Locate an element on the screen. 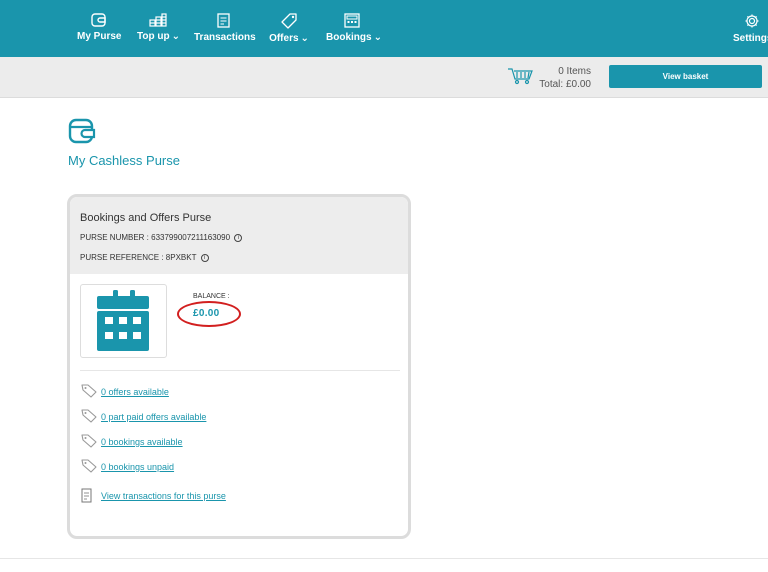 The width and height of the screenshot is (768, 572). offers-available-link: 0 offers available is located at coordinates (135, 392).